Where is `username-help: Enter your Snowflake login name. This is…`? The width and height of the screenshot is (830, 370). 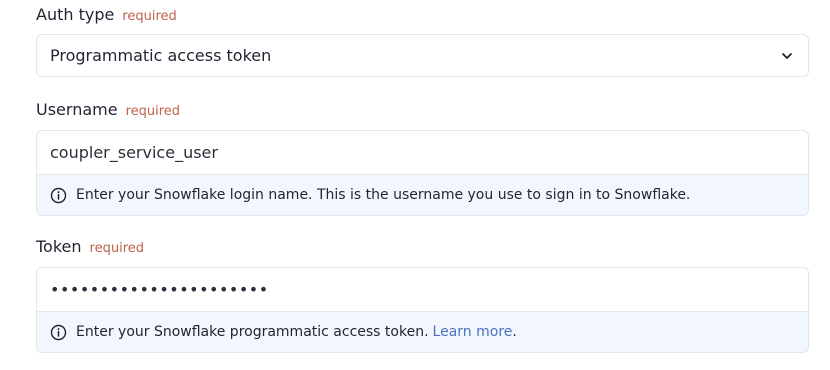 username-help: Enter your Snowflake login name. This is… is located at coordinates (422, 194).